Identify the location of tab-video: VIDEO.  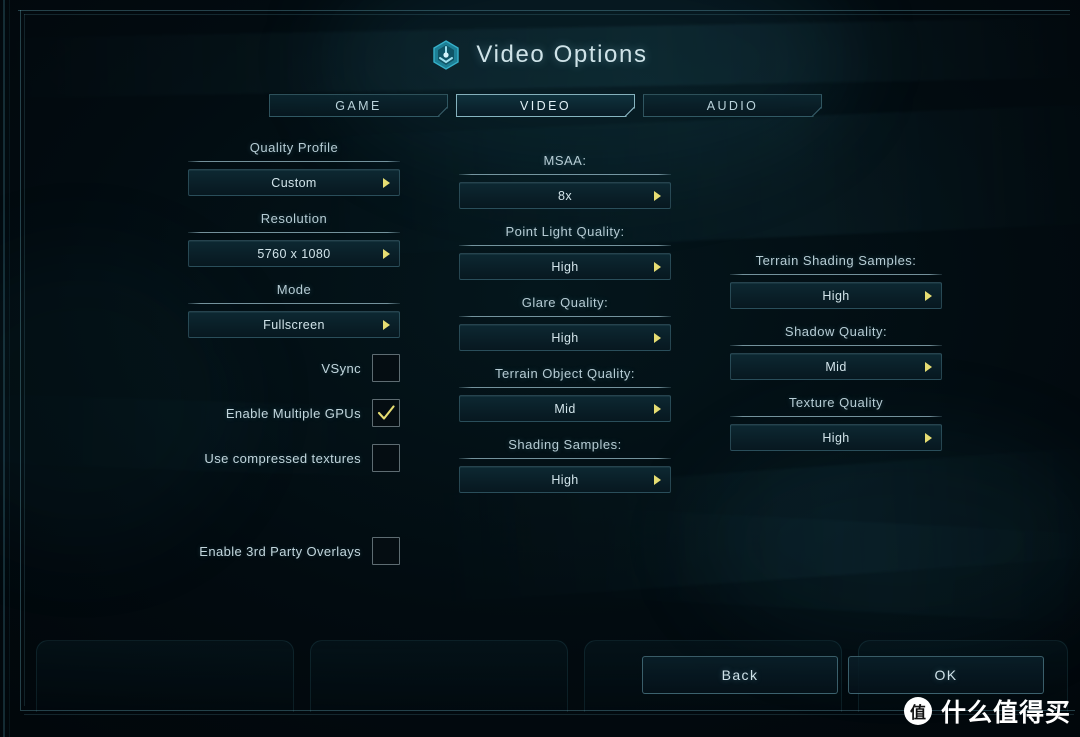
(545, 105).